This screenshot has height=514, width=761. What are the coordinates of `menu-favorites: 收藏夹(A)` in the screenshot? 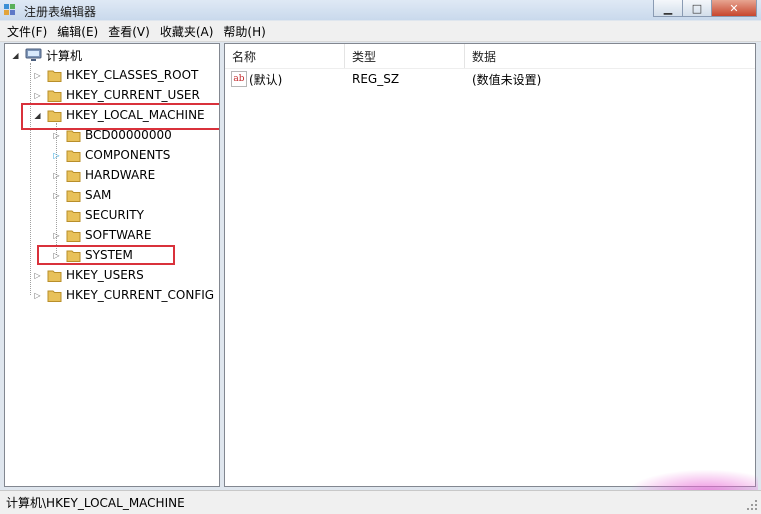 It's located at (187, 31).